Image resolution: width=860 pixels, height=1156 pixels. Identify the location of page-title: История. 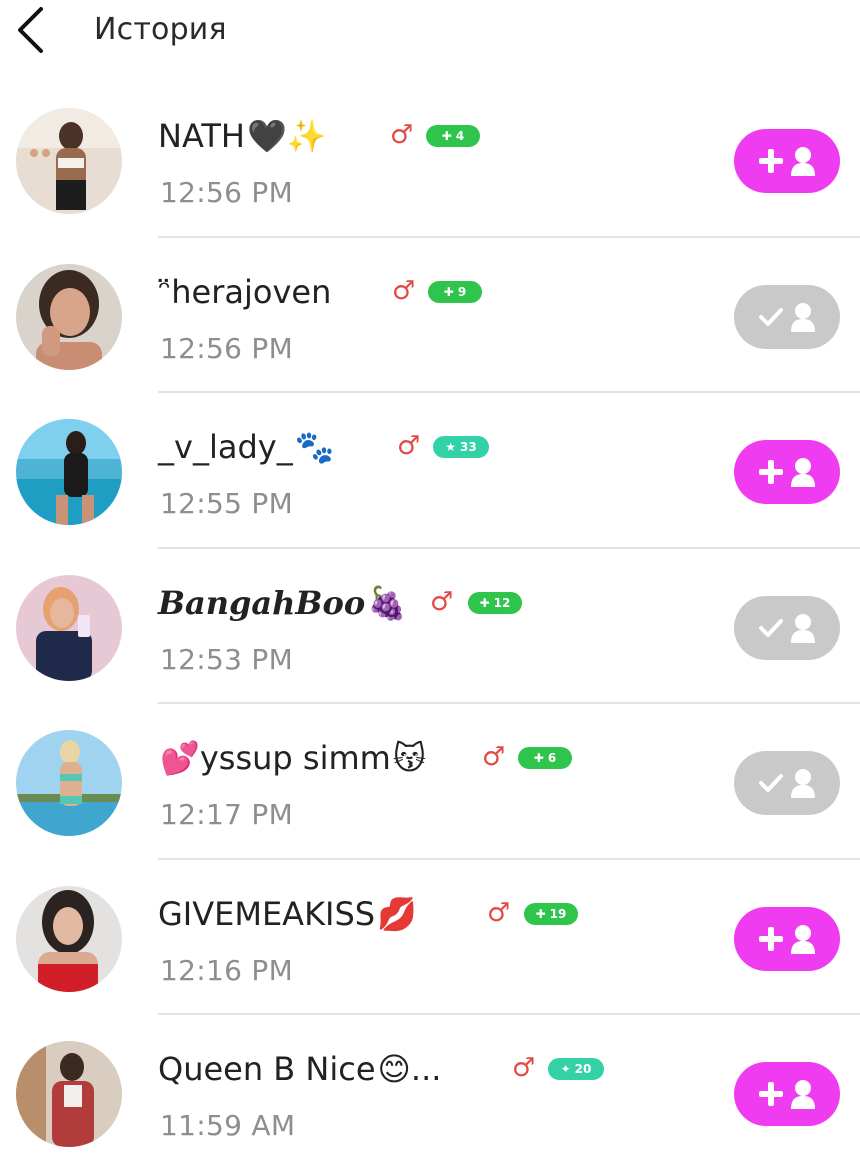
(160, 29).